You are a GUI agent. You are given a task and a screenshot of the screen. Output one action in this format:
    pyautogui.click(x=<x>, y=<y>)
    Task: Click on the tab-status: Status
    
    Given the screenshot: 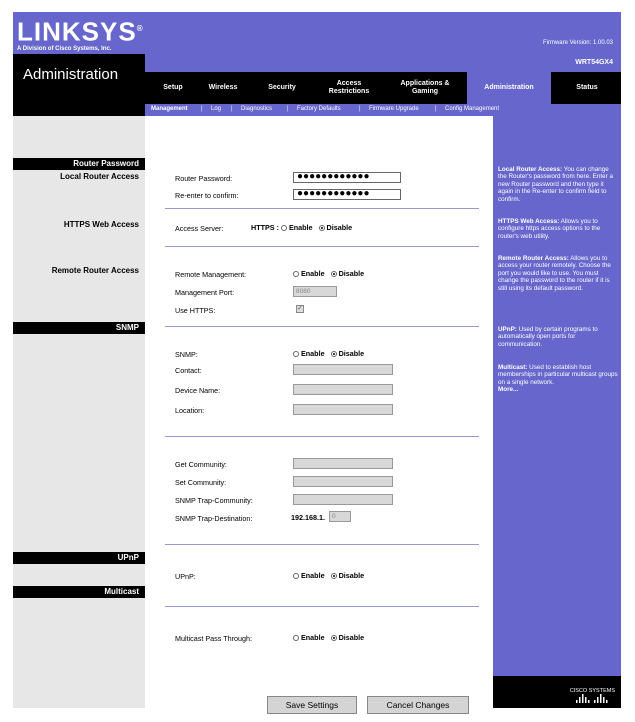 What is the action you would take?
    pyautogui.click(x=587, y=88)
    